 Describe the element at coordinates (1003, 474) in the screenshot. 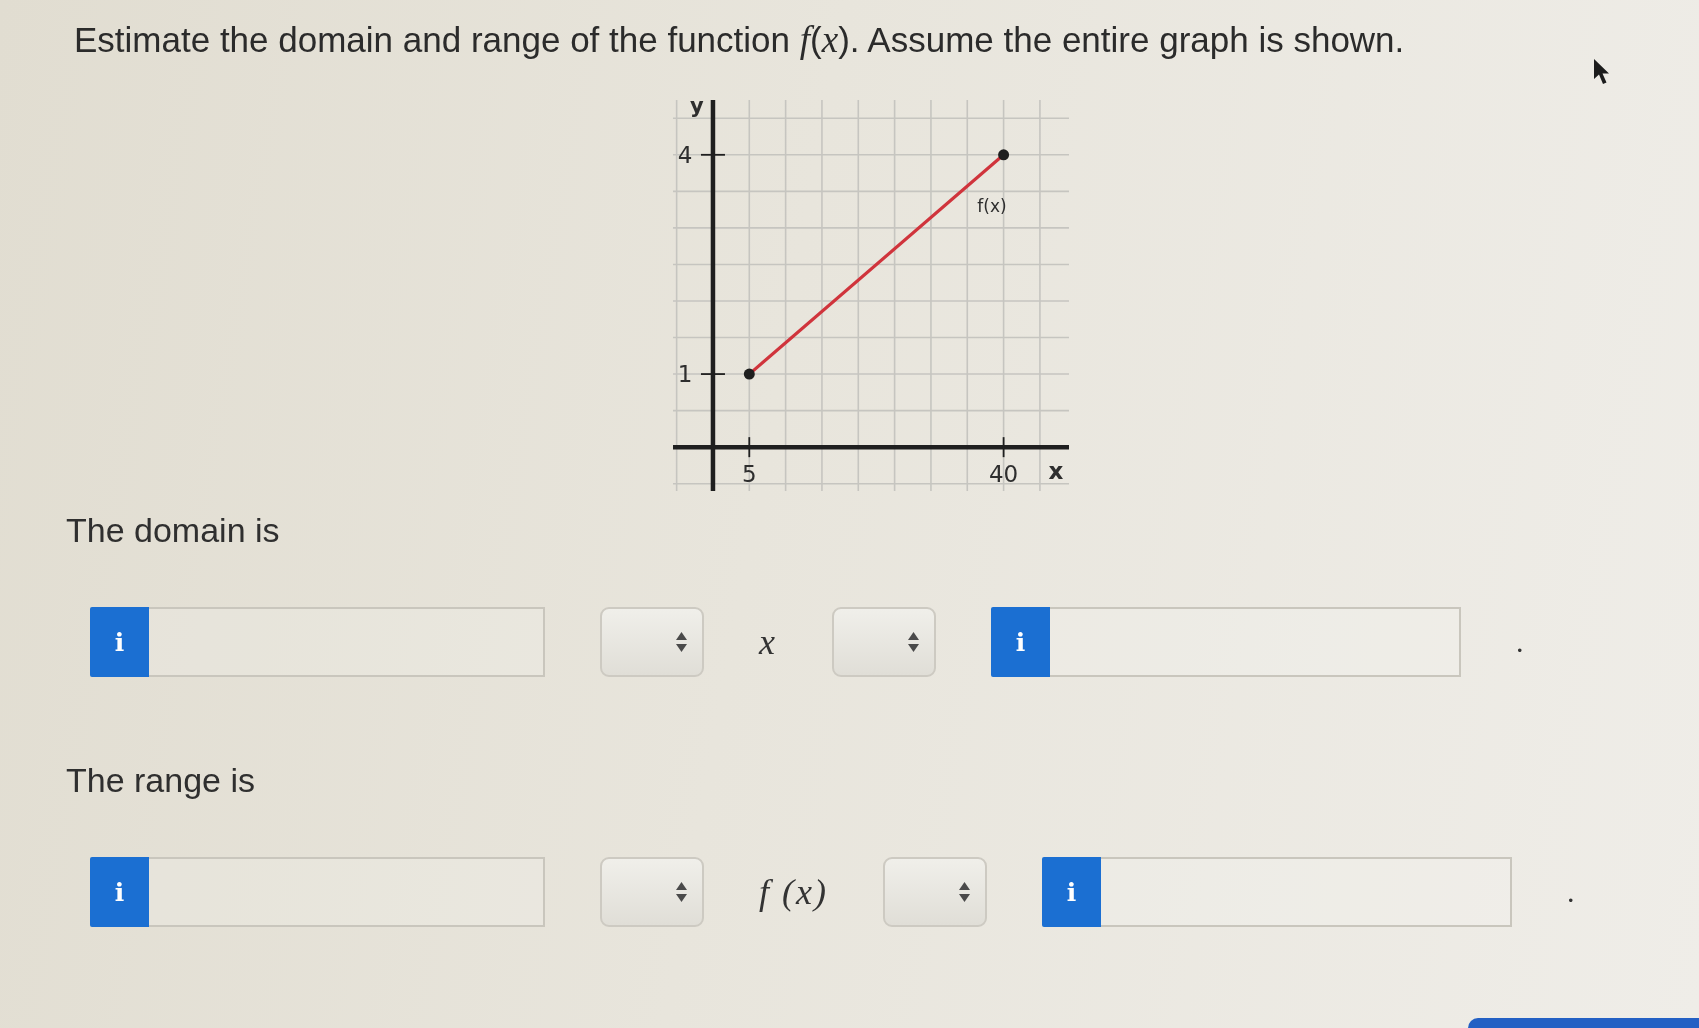

I see `tick-label: 40` at that location.